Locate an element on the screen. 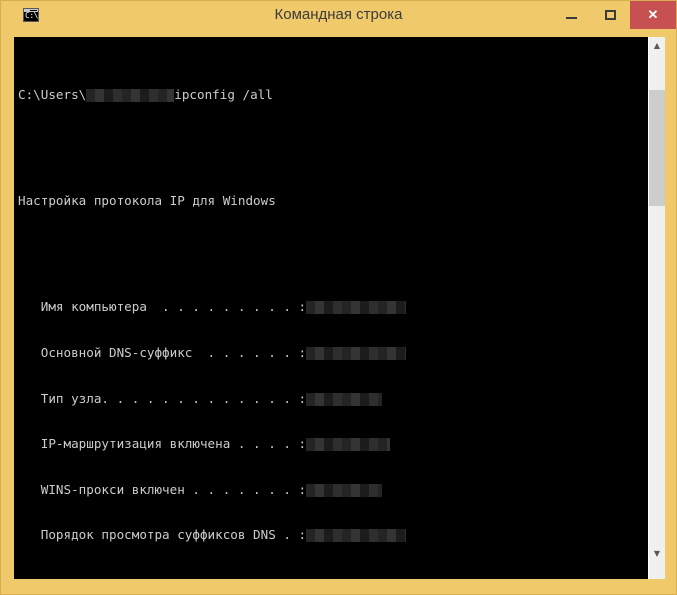 The width and height of the screenshot is (677, 595). scroll-down-icon: ▼ is located at coordinates (657, 553).